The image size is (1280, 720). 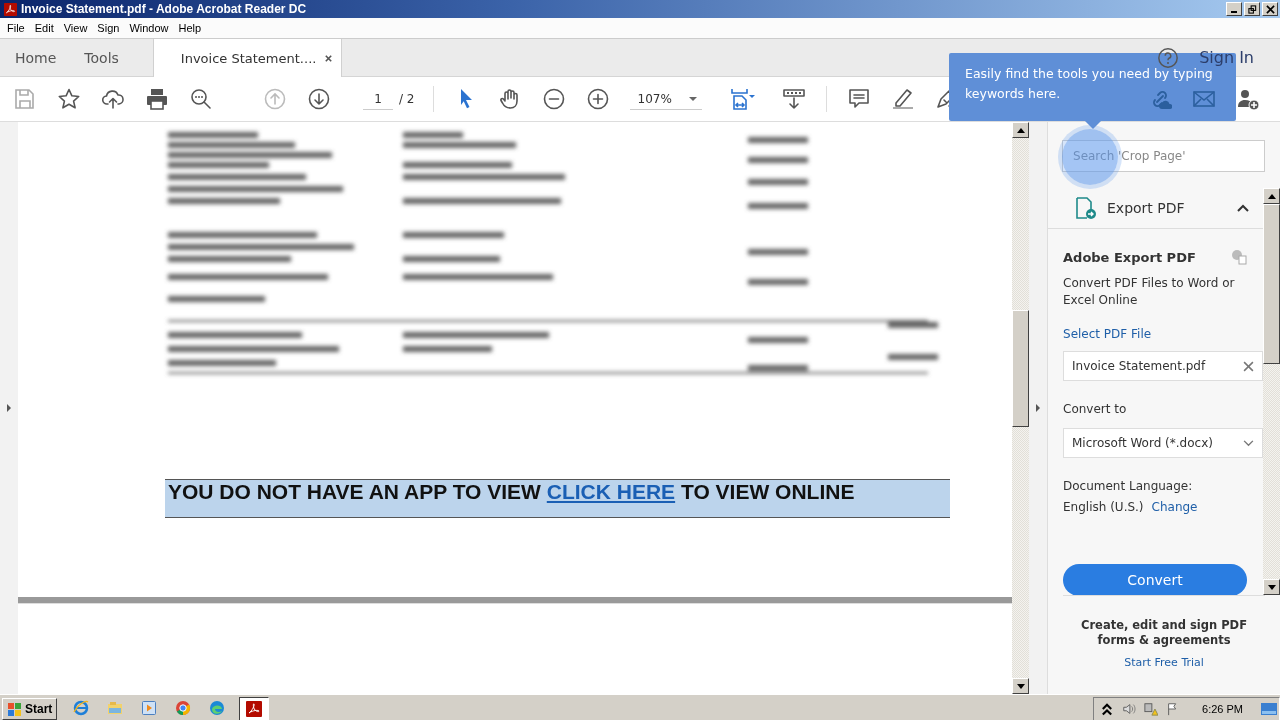 What do you see at coordinates (30, 708) in the screenshot?
I see `start-button: Start` at bounding box center [30, 708].